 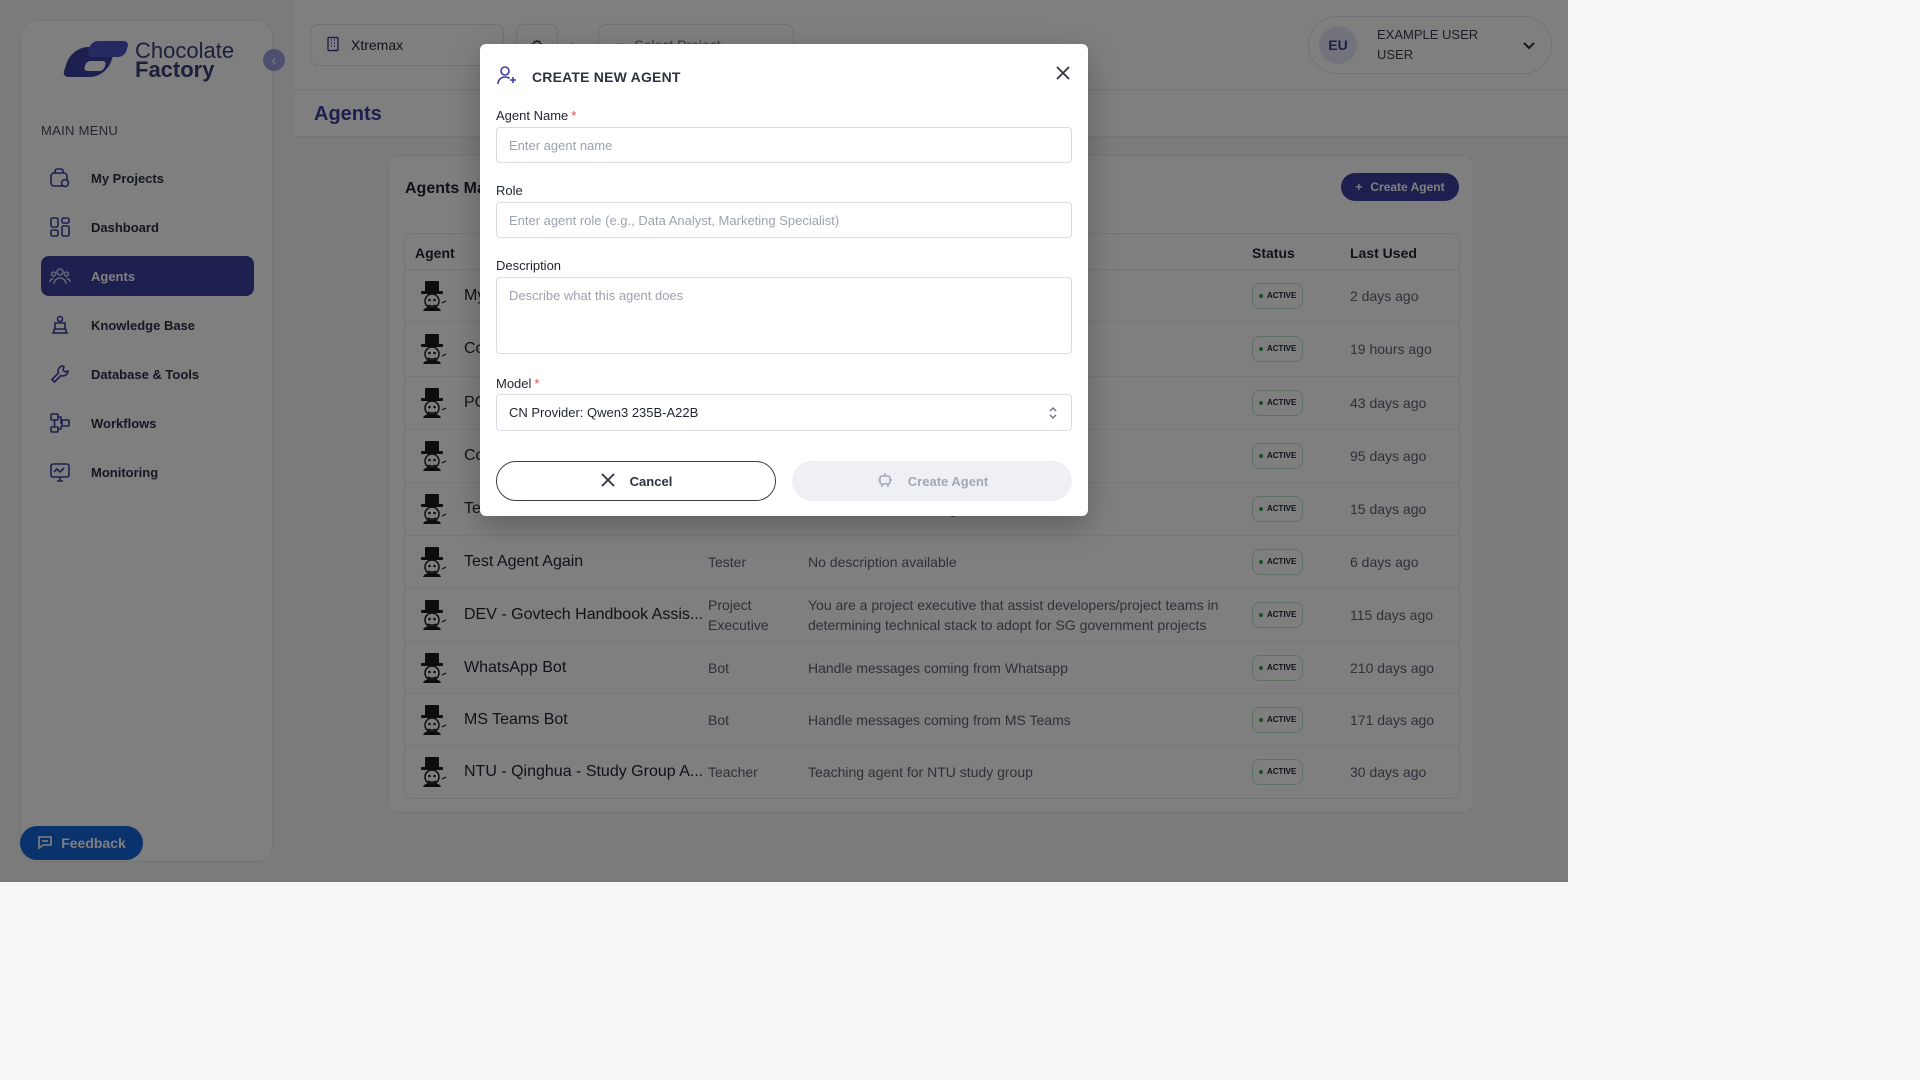 I want to click on close-button, so click(x=1063, y=73).